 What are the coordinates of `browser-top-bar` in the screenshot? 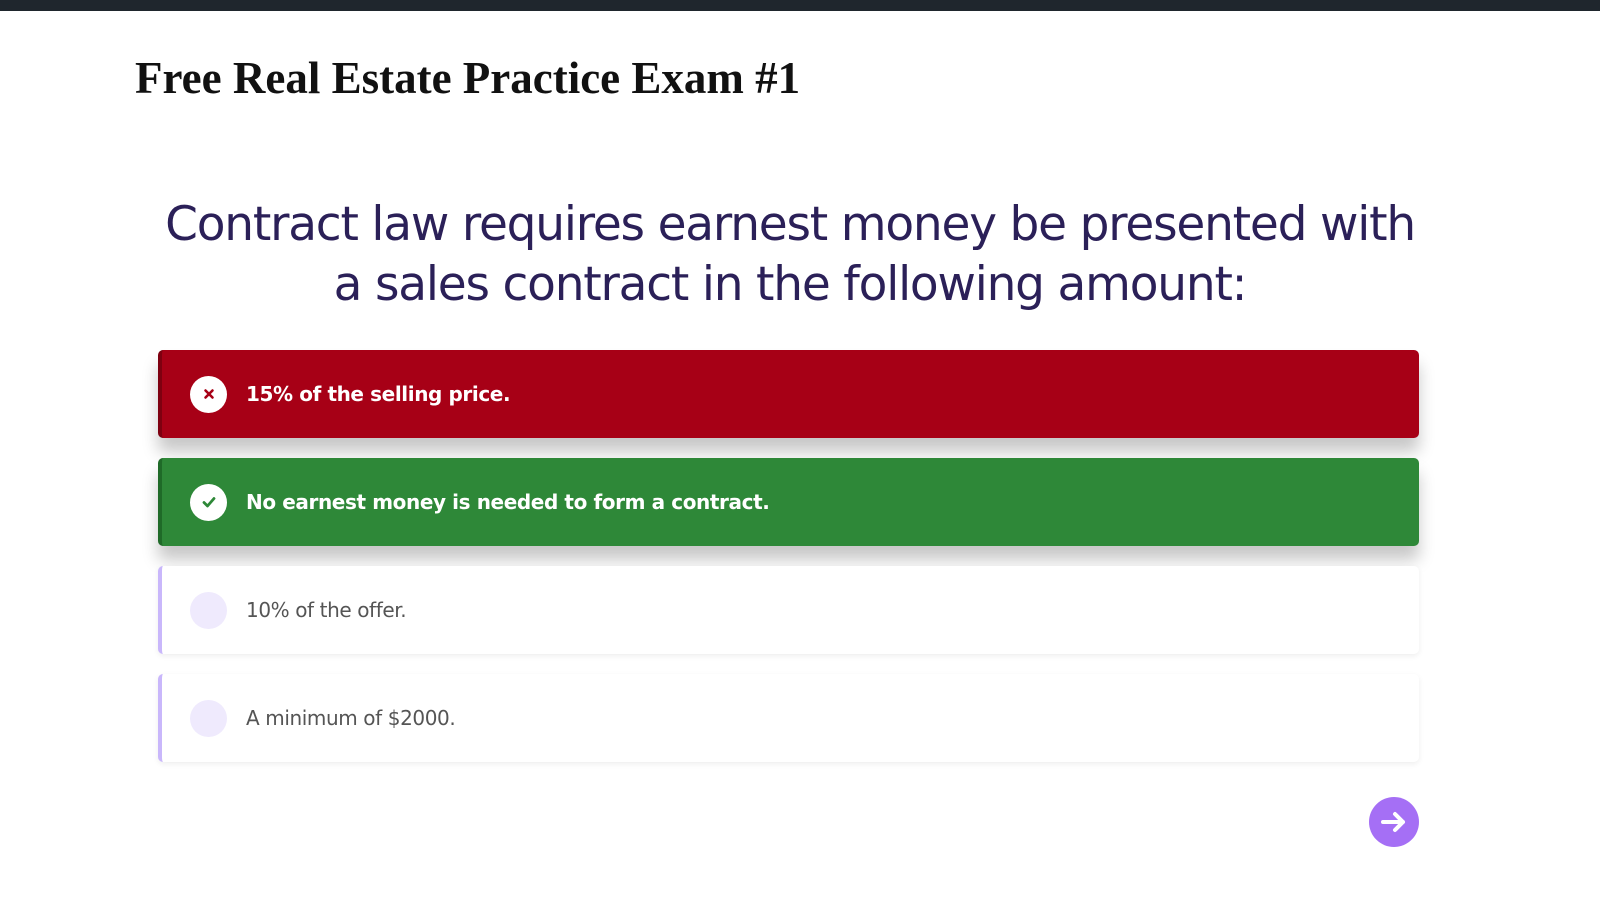 It's located at (800, 5).